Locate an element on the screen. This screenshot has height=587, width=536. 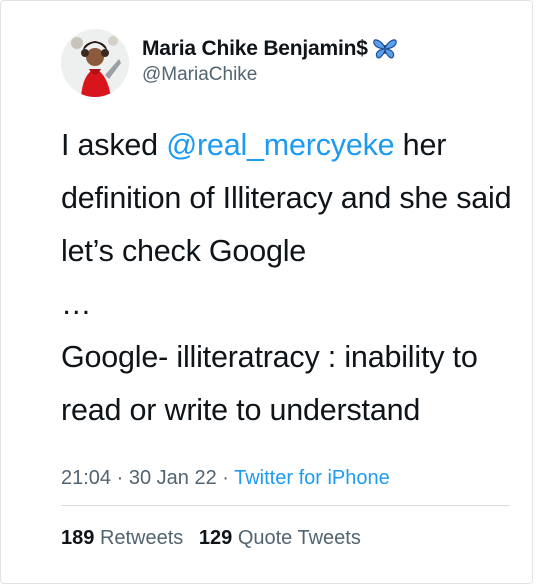
retweets-stat: 189 Retweets is located at coordinates (122, 538).